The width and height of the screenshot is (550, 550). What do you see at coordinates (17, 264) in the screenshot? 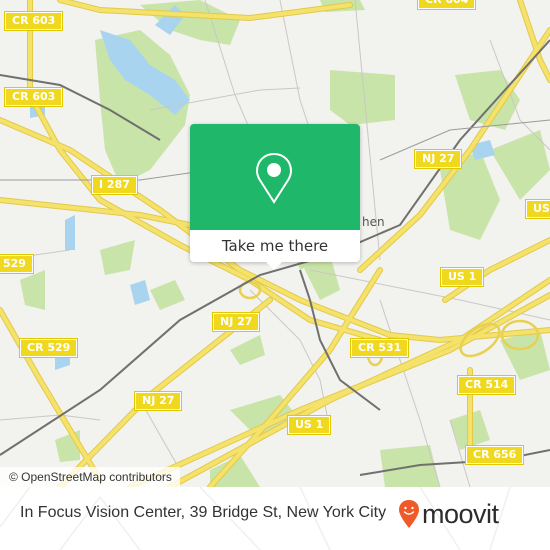
I see `road-shield: 529` at bounding box center [17, 264].